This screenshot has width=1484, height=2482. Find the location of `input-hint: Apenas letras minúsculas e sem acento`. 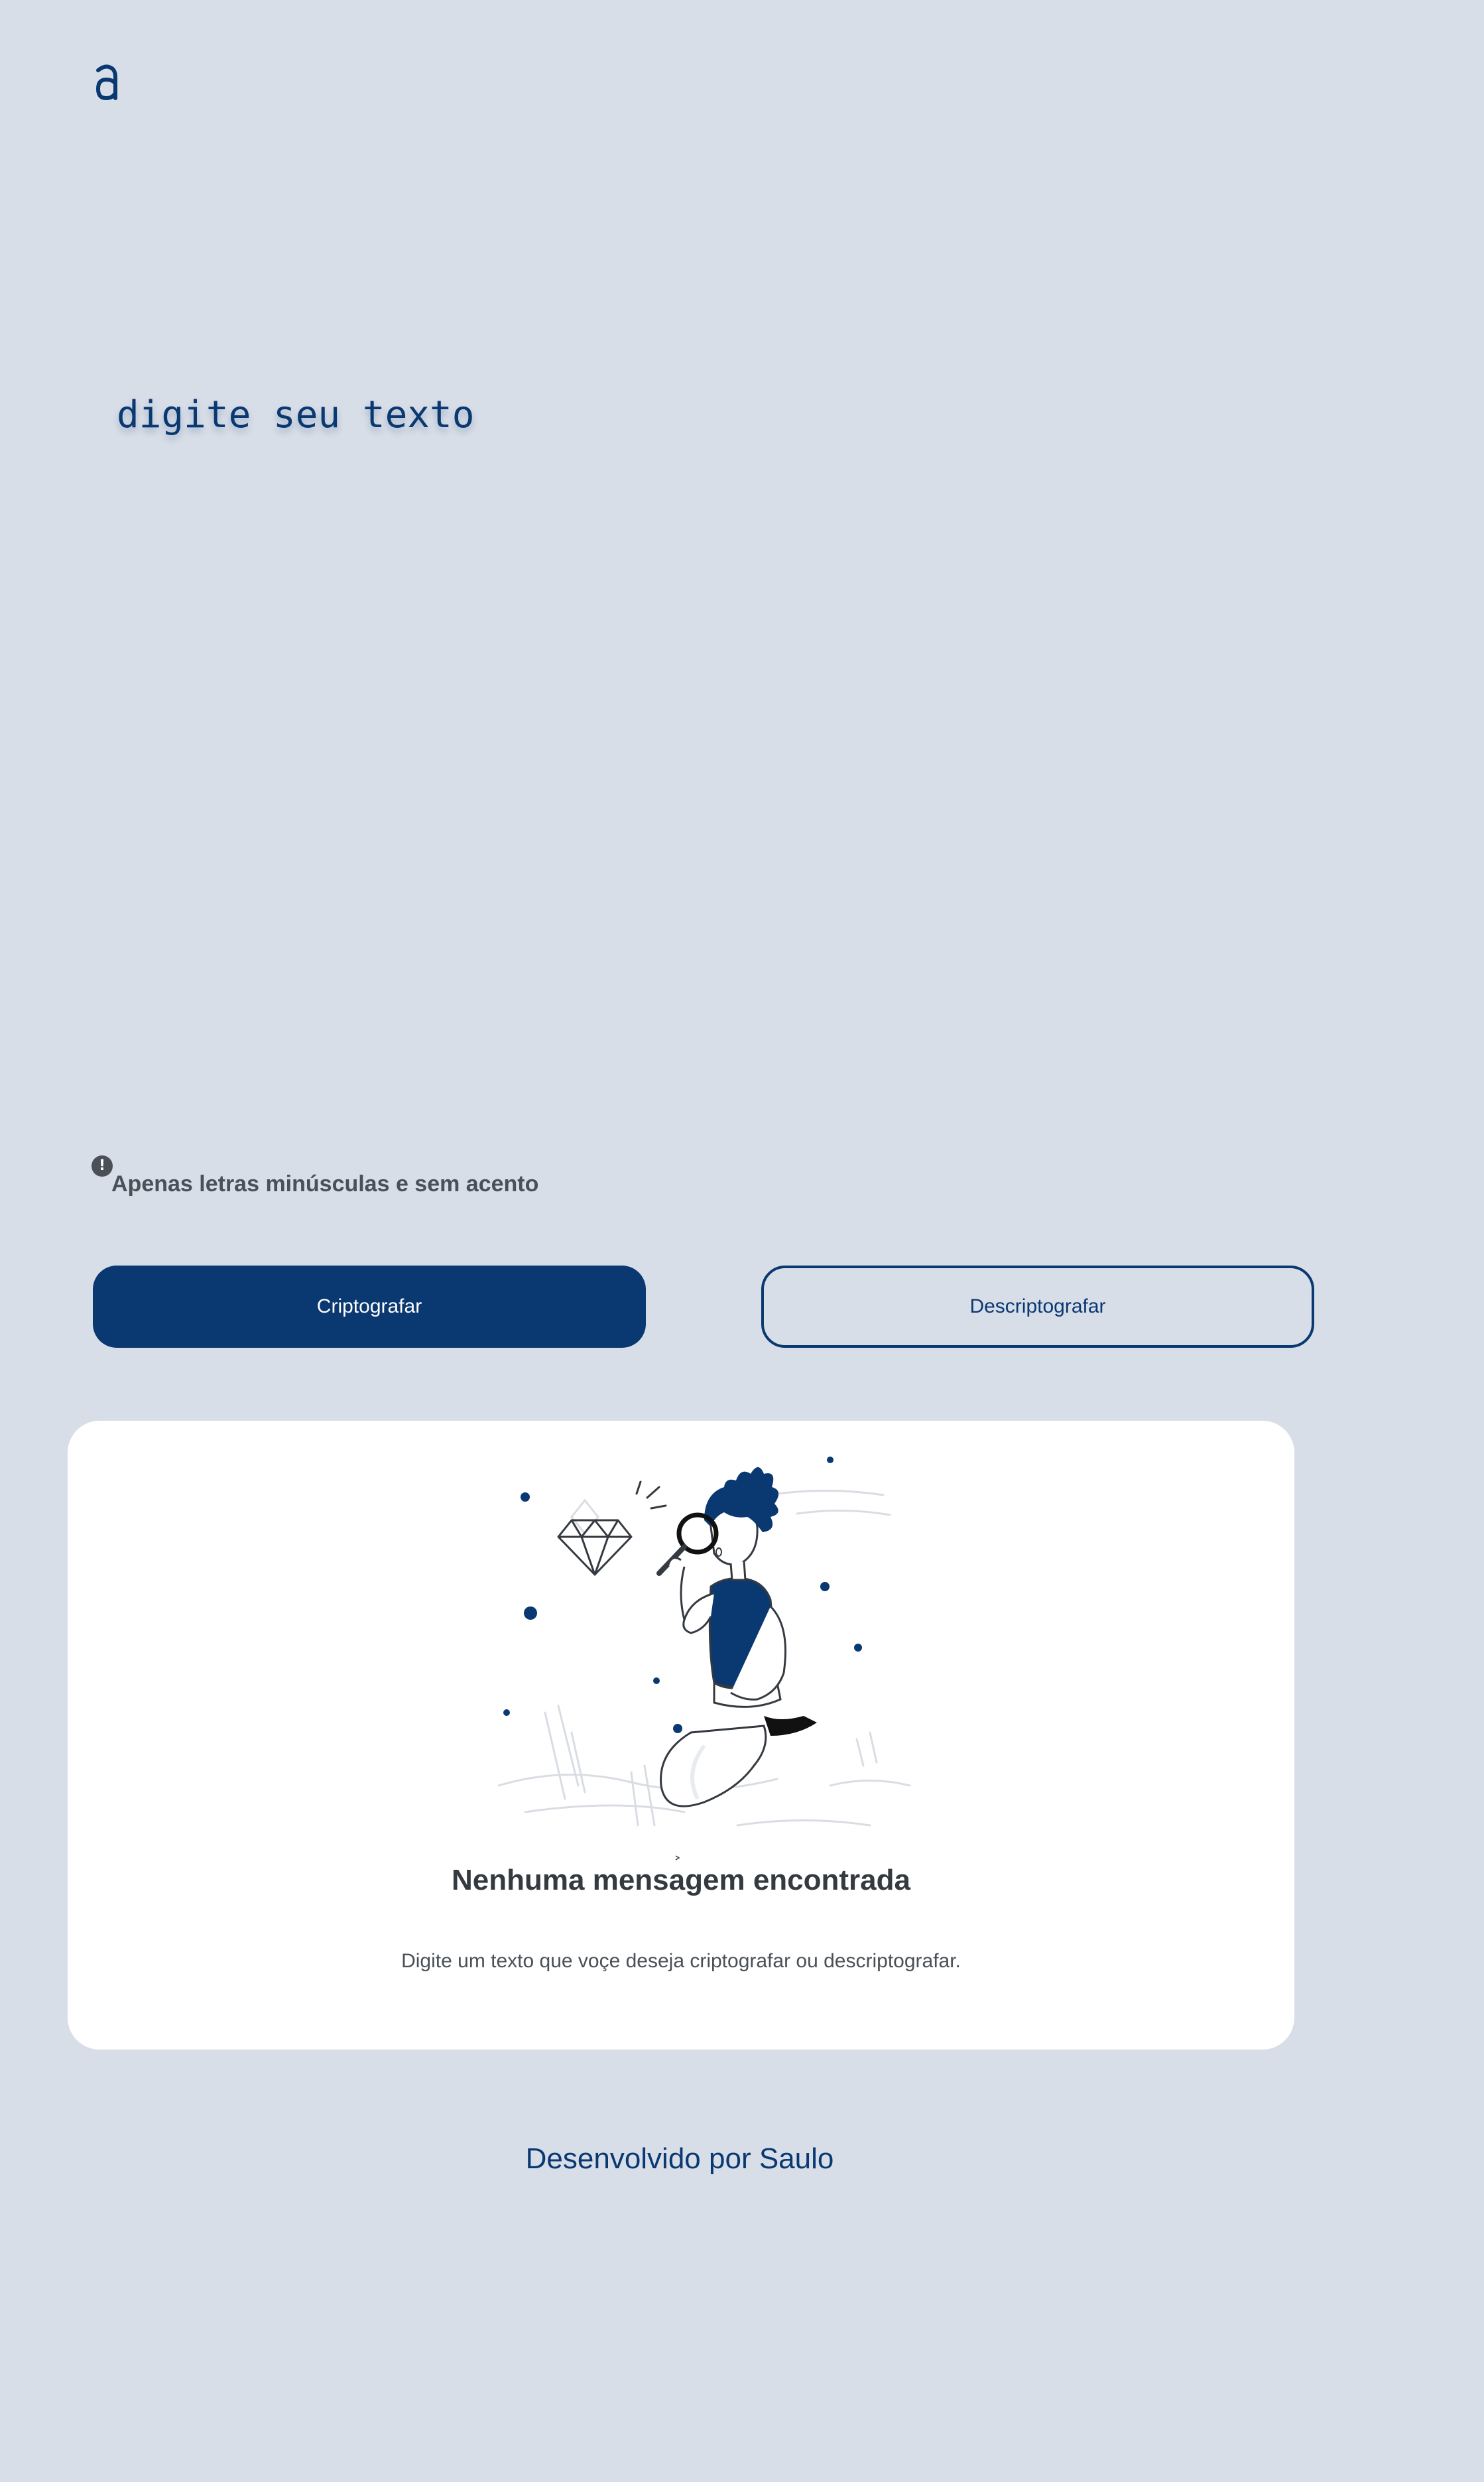

input-hint: Apenas letras minúsculas e sem acento is located at coordinates (325, 1184).